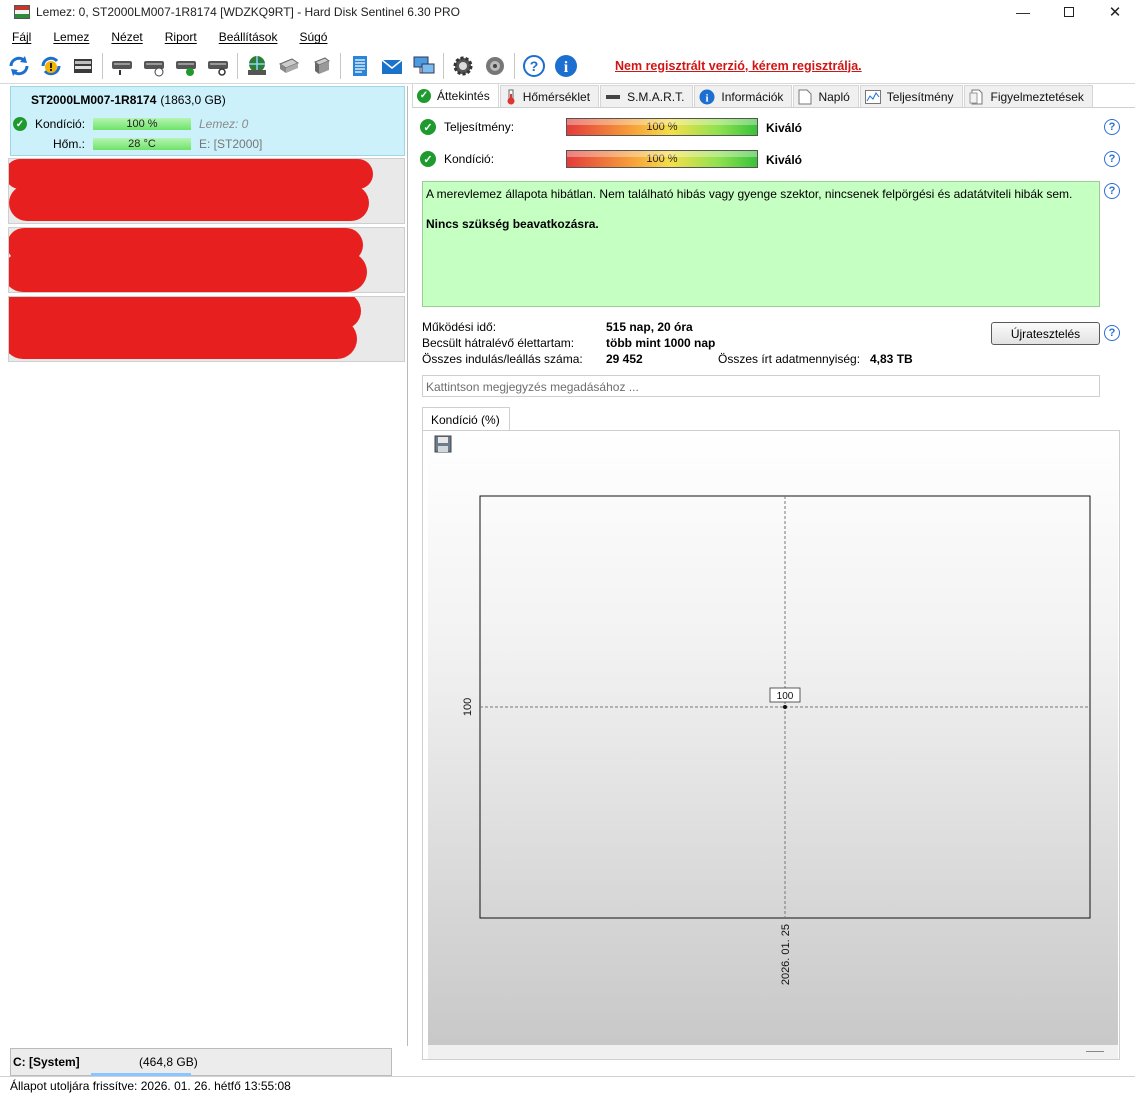 Image resolution: width=1135 pixels, height=1094 pixels. I want to click on svg-text: i, so click(707, 98).